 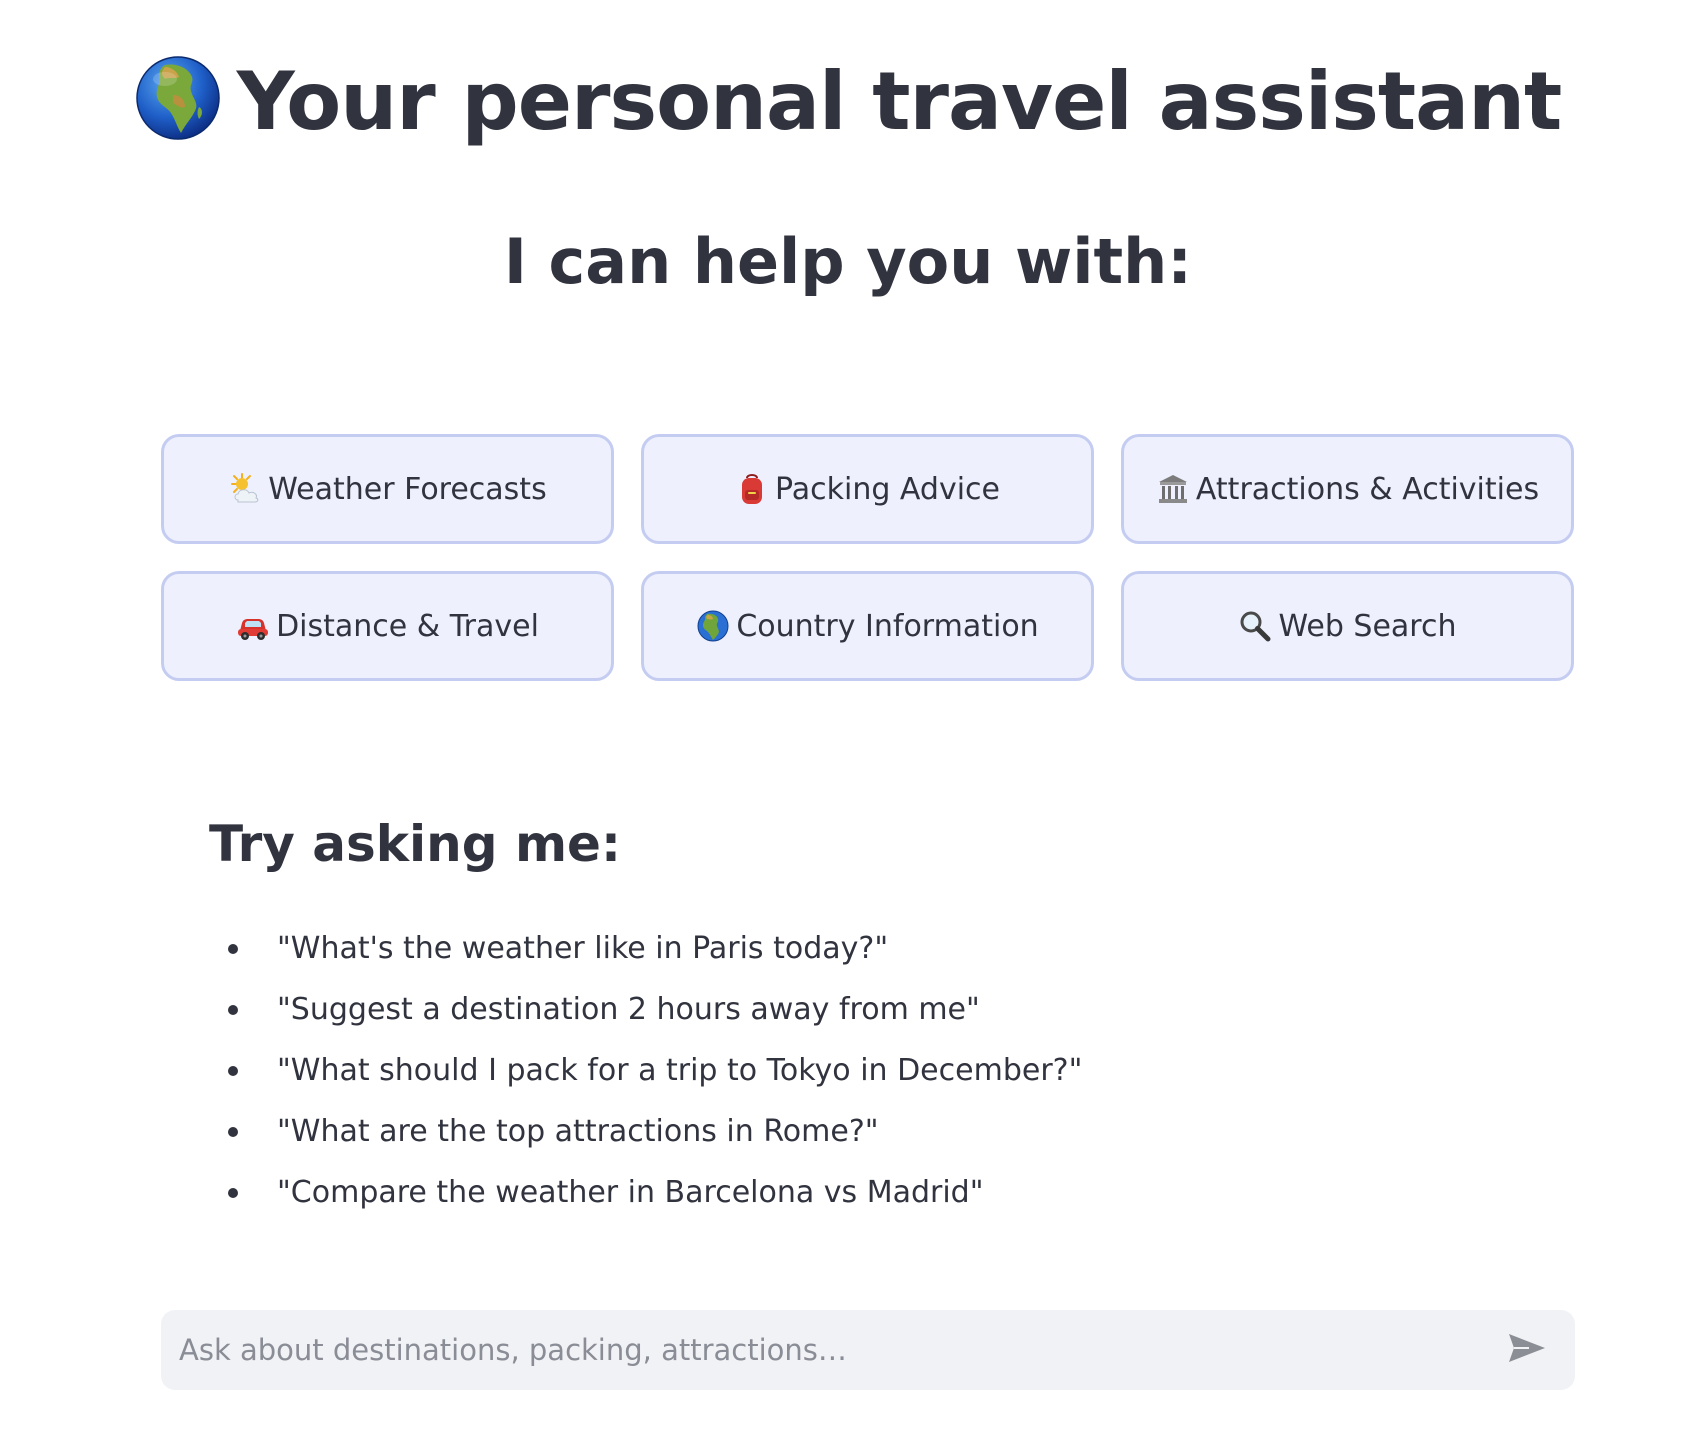 I want to click on packing-advice-button: Packing Advice, so click(x=867, y=489).